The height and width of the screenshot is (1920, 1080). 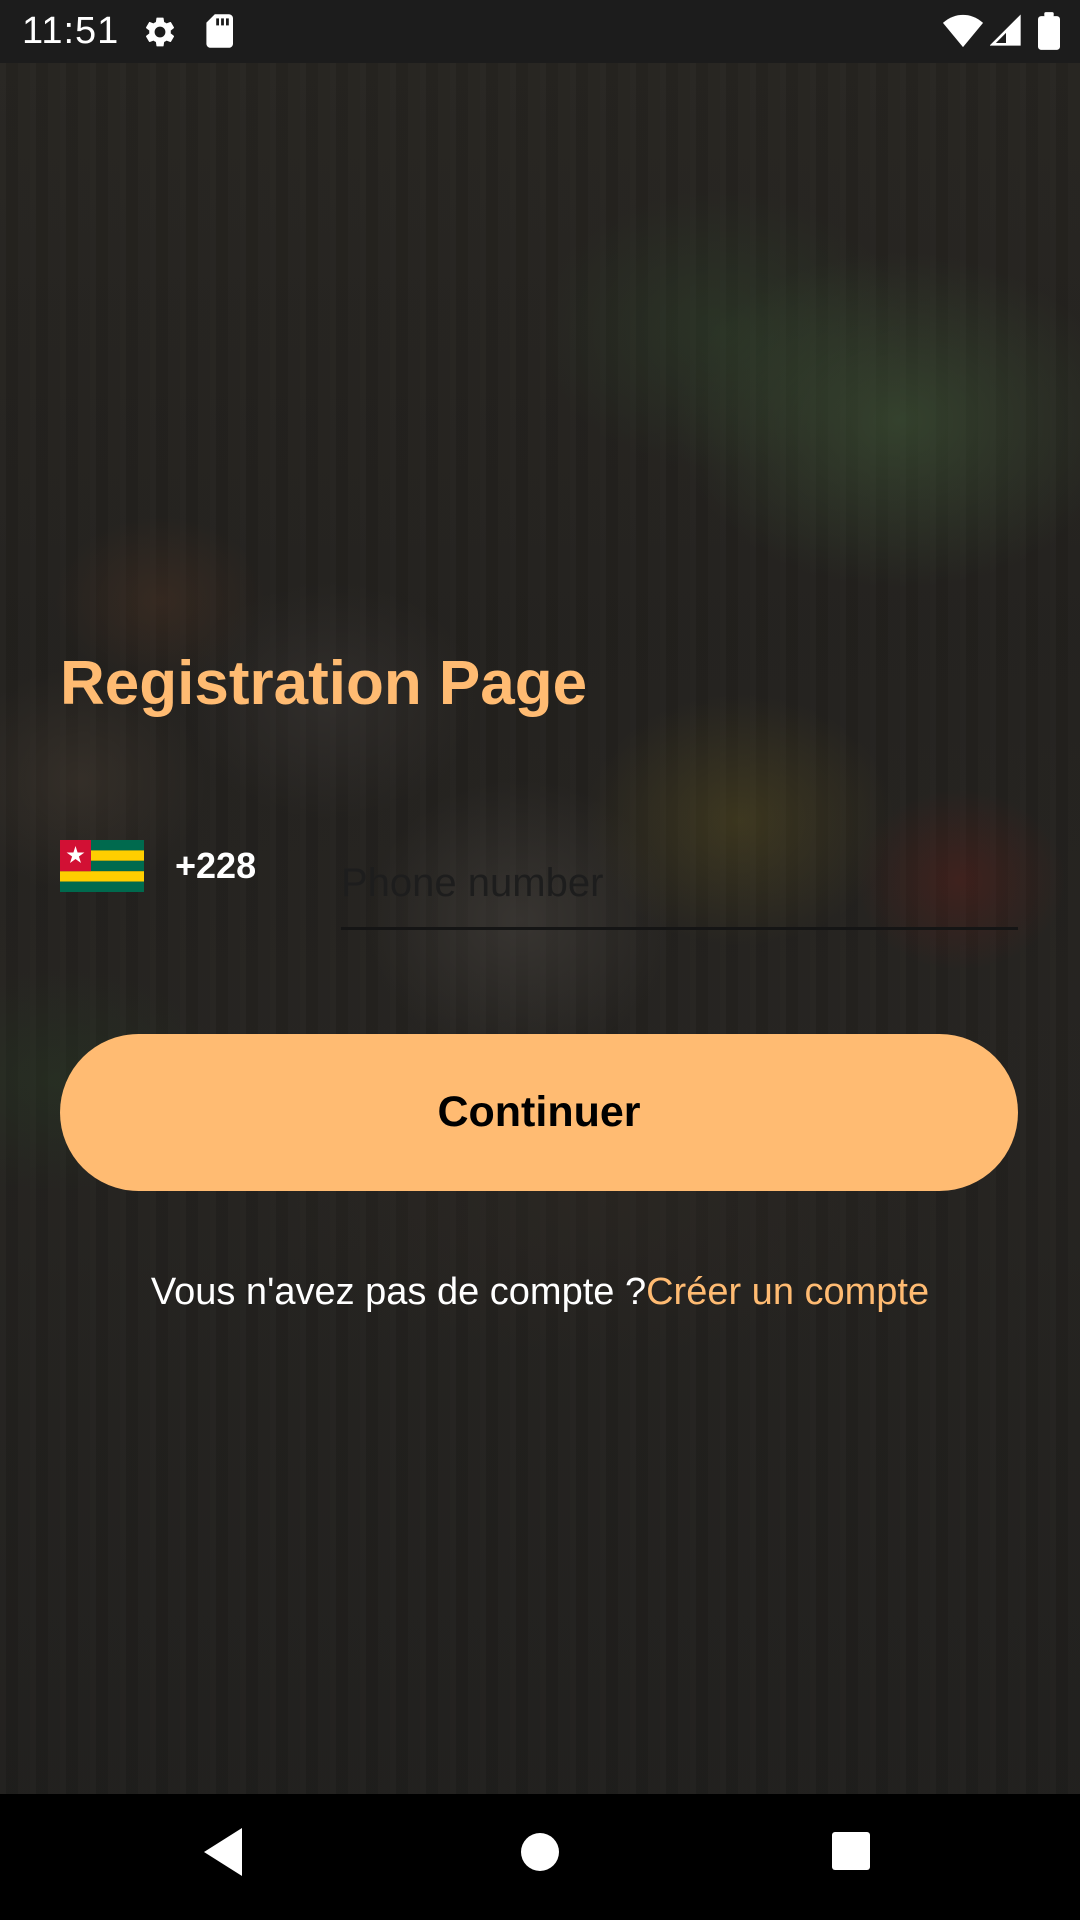 I want to click on navigation-bar, so click(x=540, y=1857).